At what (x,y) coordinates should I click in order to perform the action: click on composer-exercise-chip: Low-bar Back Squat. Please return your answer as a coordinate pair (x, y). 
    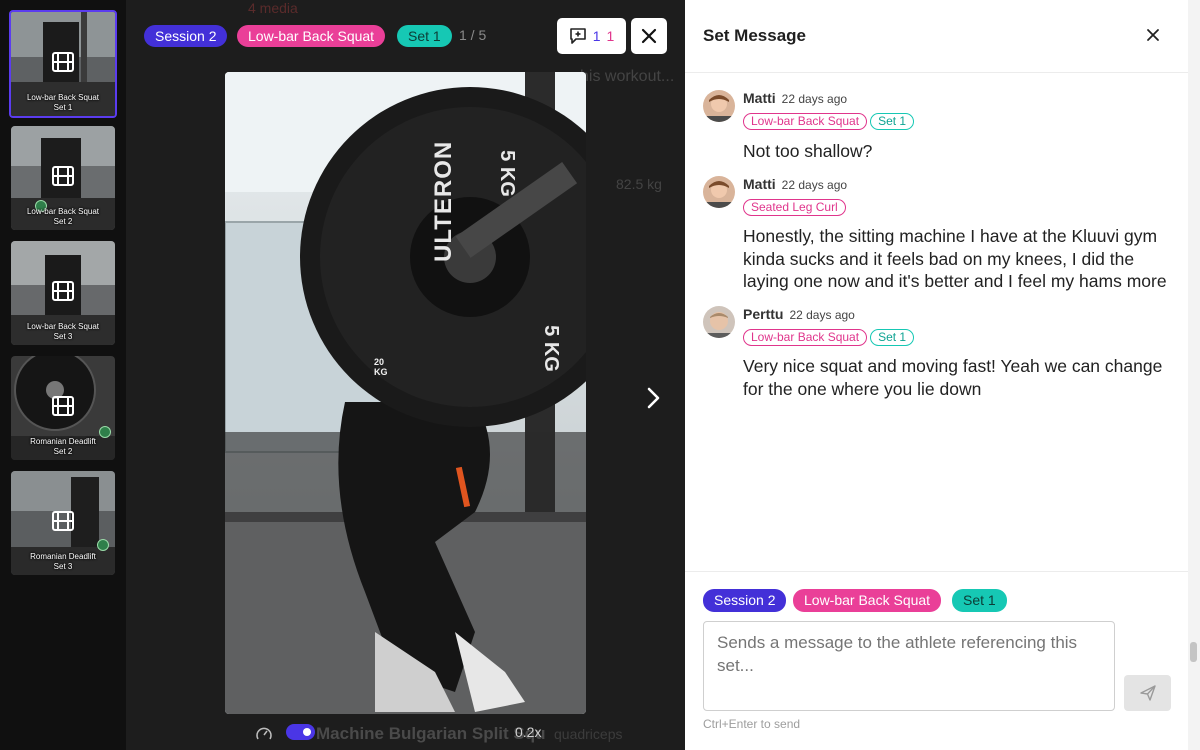
    Looking at the image, I should click on (867, 600).